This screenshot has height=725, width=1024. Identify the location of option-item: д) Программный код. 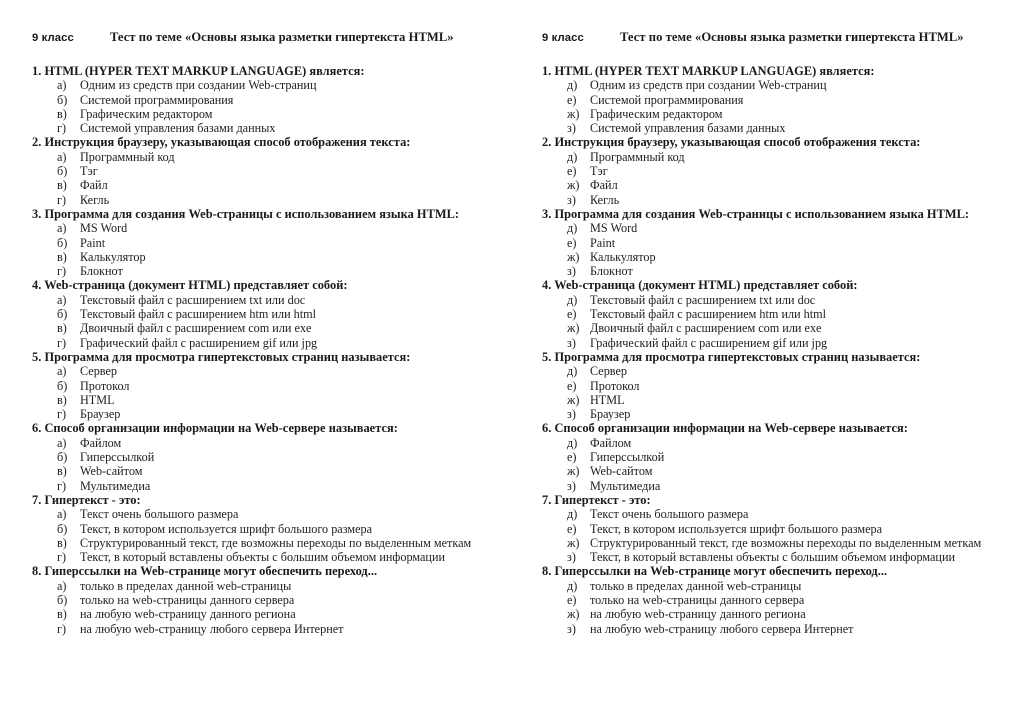
(771, 157).